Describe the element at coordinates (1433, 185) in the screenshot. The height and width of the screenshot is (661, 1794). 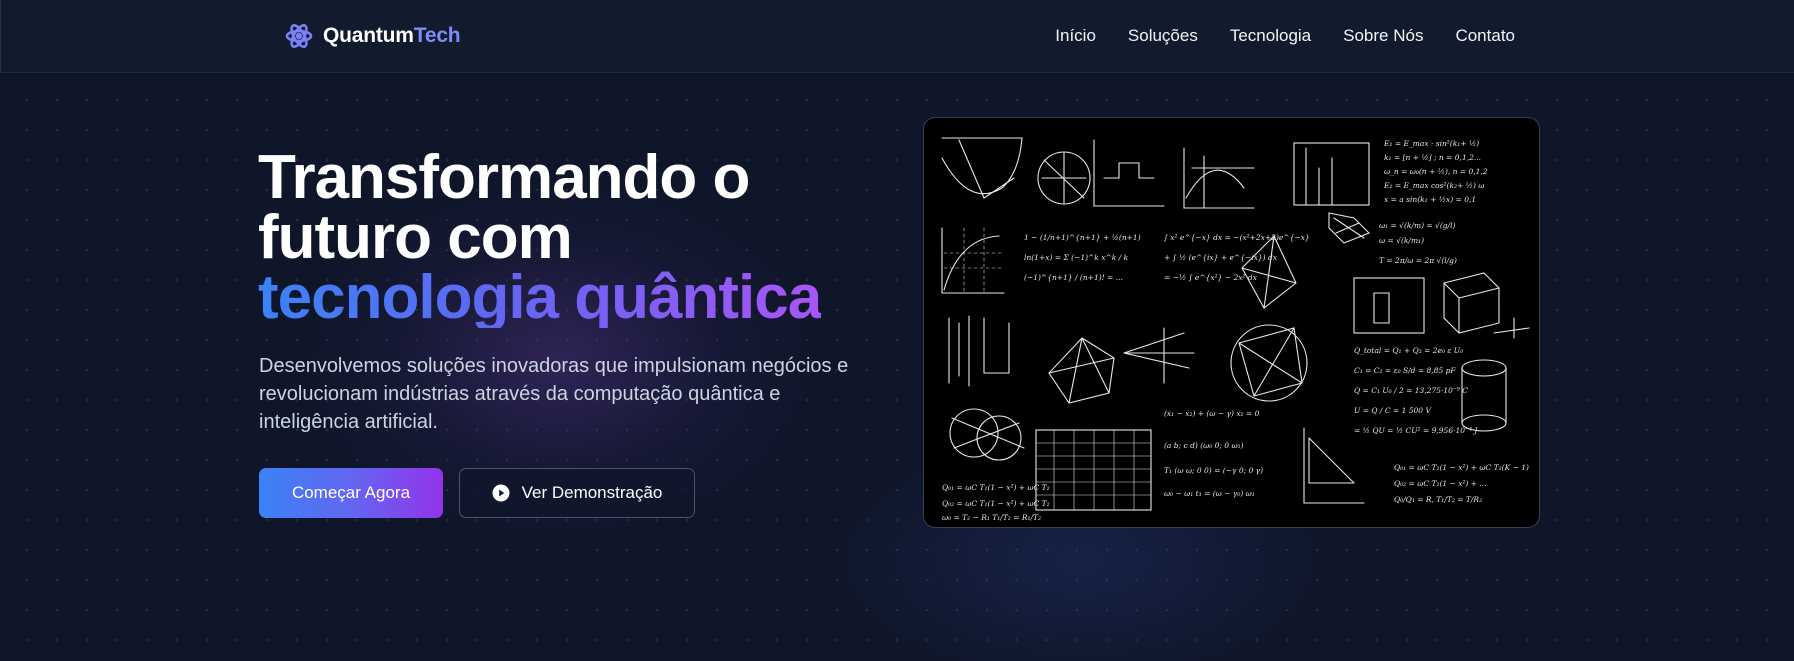
I see `svg-text: E₁ = E_max cos²(k₂+ ½) ω` at that location.